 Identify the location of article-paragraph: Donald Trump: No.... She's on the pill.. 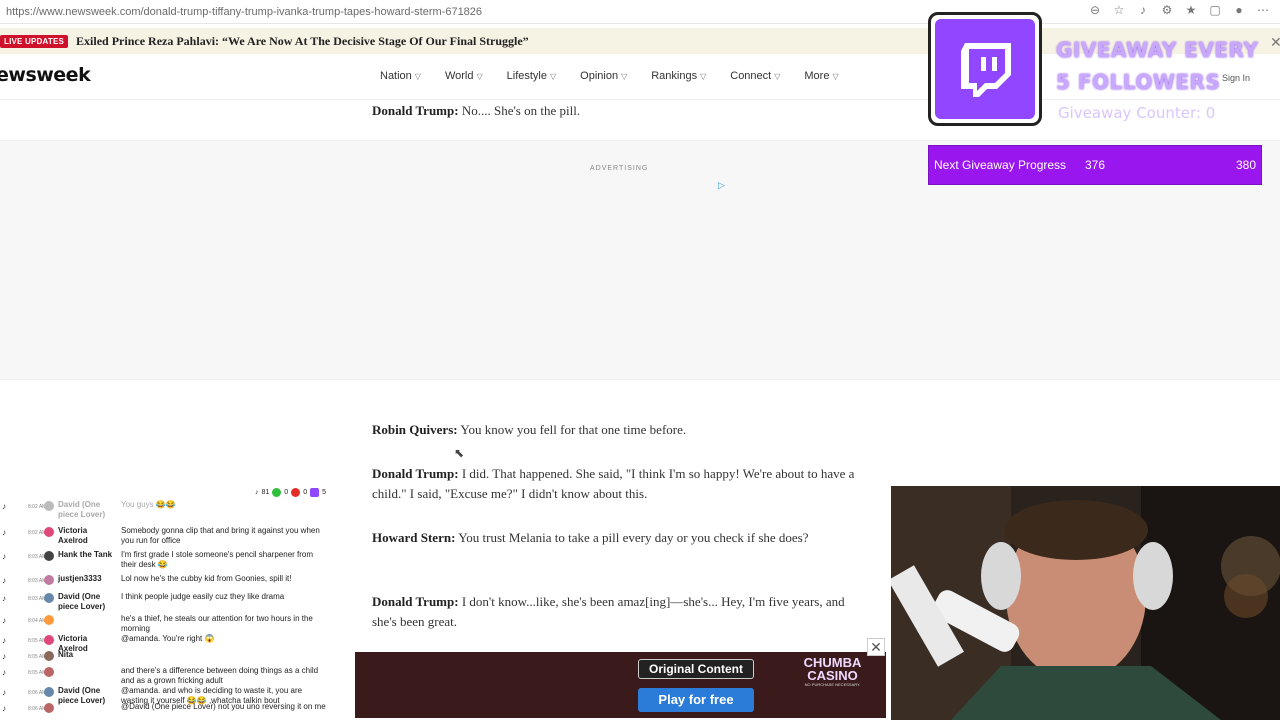
(617, 111).